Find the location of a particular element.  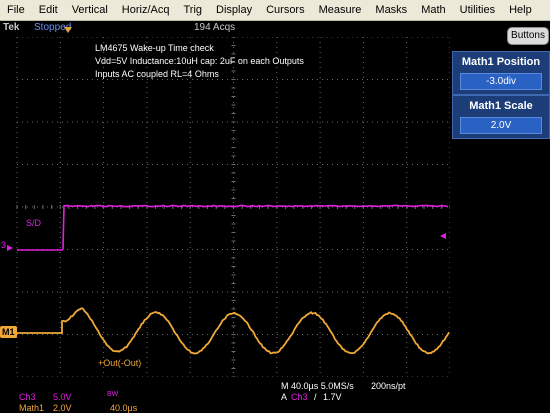

output-label: +Out(-Out) is located at coordinates (119, 363).